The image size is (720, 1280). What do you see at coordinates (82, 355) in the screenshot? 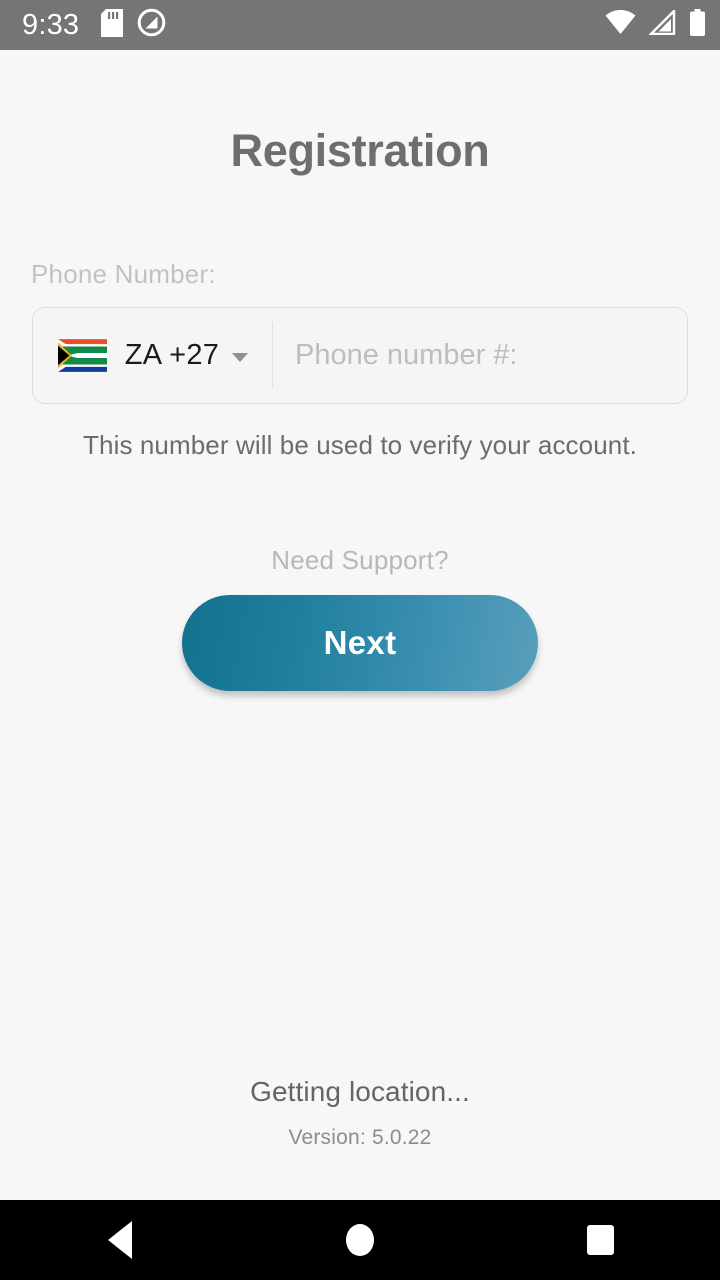
I see `south-africa-flag-icon` at bounding box center [82, 355].